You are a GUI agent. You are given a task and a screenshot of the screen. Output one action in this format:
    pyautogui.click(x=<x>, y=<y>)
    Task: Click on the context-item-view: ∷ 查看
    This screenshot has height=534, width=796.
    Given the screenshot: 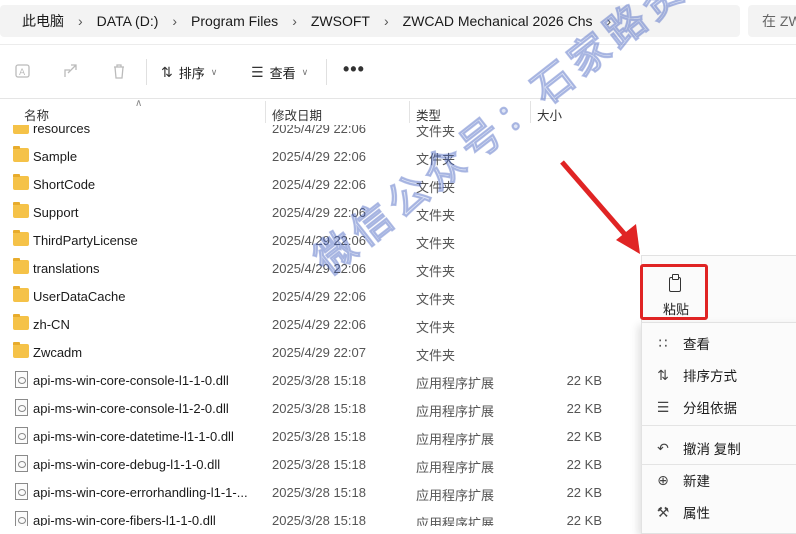 What is the action you would take?
    pyautogui.click(x=682, y=343)
    